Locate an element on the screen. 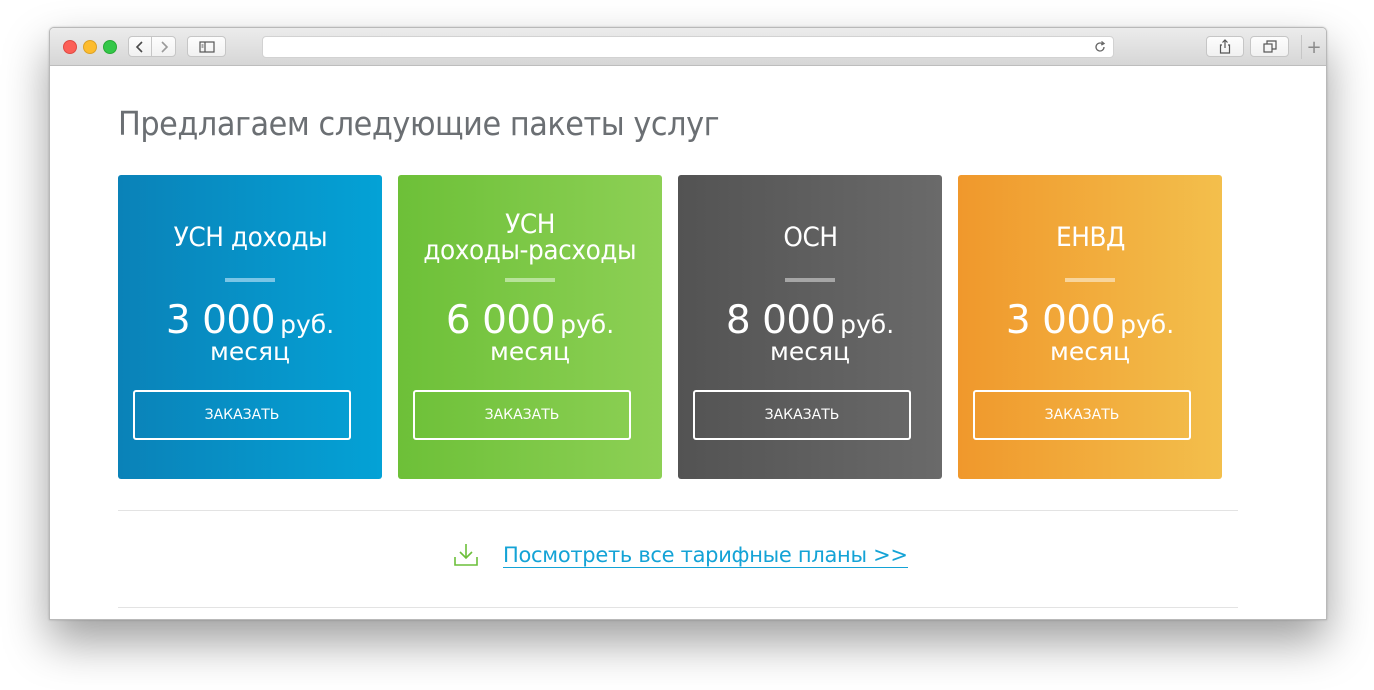 The width and height of the screenshot is (1374, 690). new-tab-button: + is located at coordinates (1313, 47).